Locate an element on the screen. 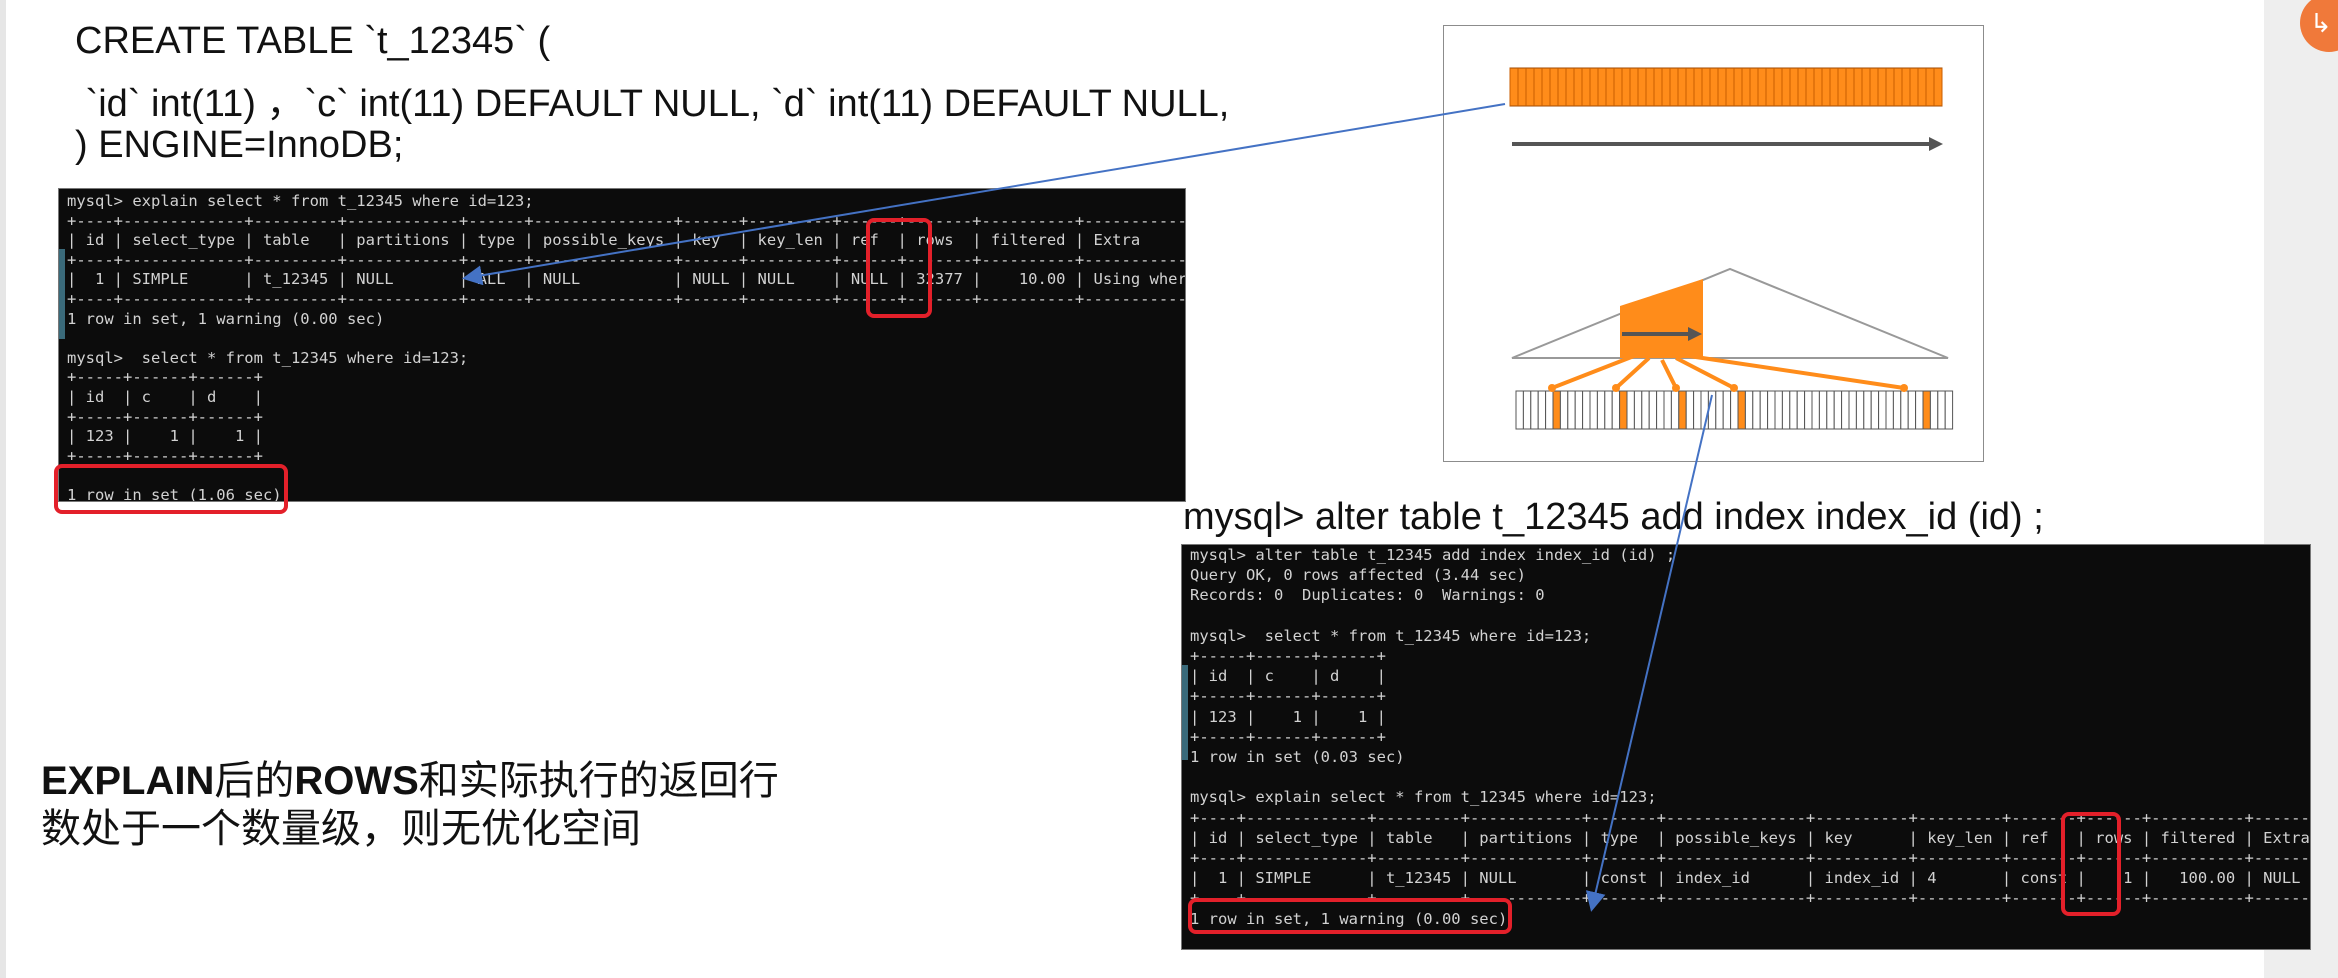  arrow-to-type-all is located at coordinates (984, 194).